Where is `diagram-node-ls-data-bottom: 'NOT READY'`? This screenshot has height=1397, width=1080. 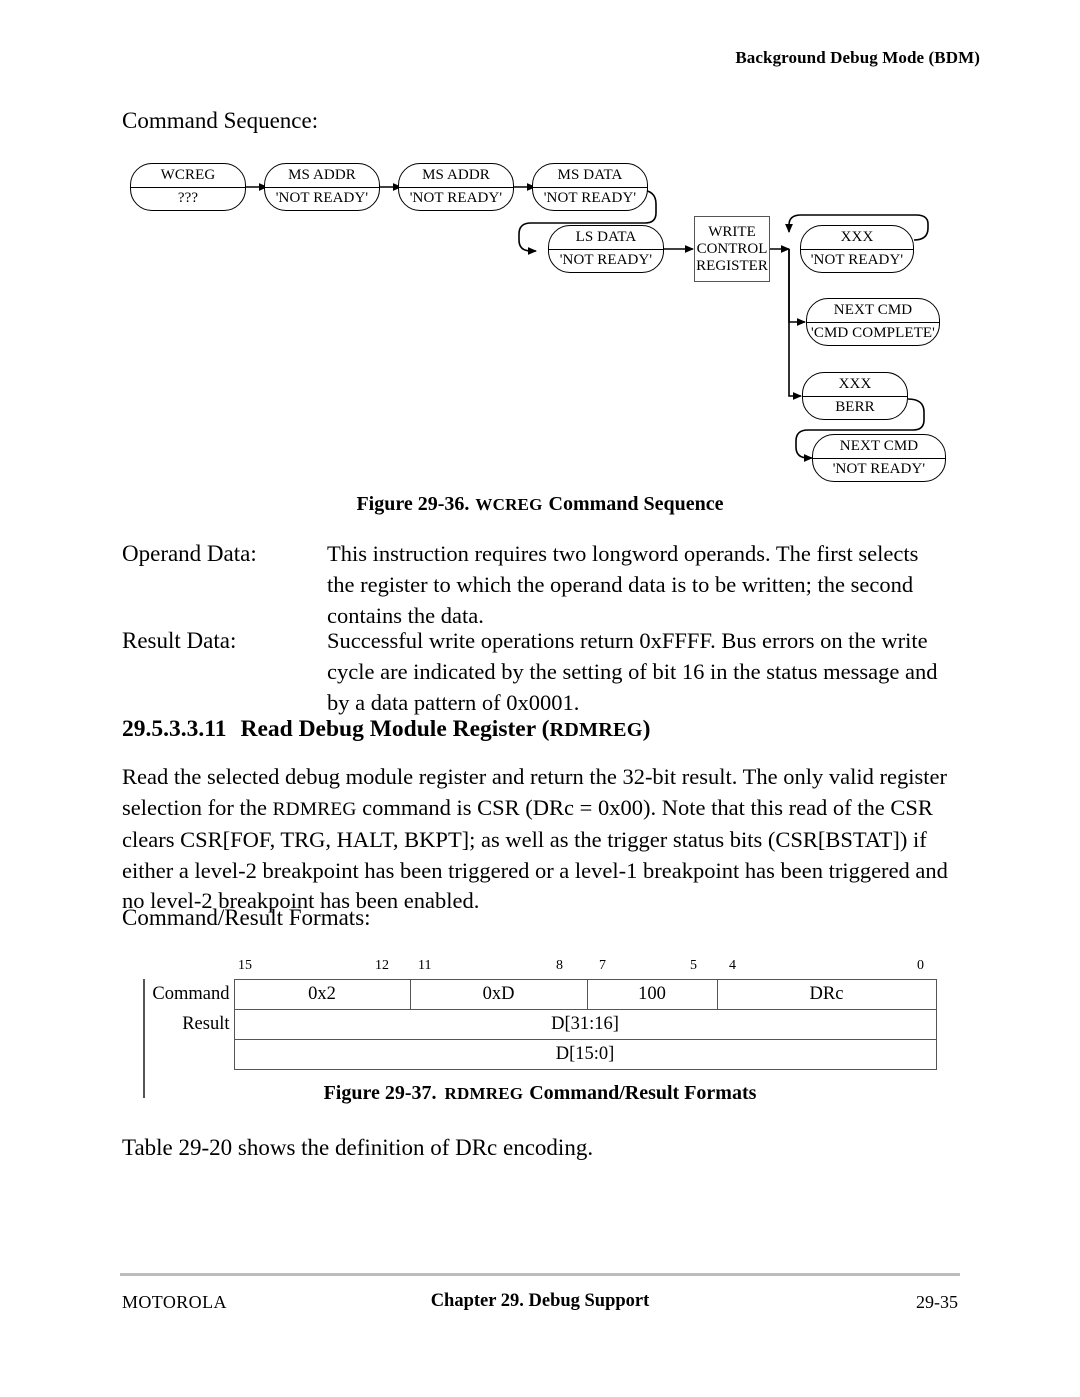
diagram-node-ls-data-bottom: 'NOT READY' is located at coordinates (606, 260).